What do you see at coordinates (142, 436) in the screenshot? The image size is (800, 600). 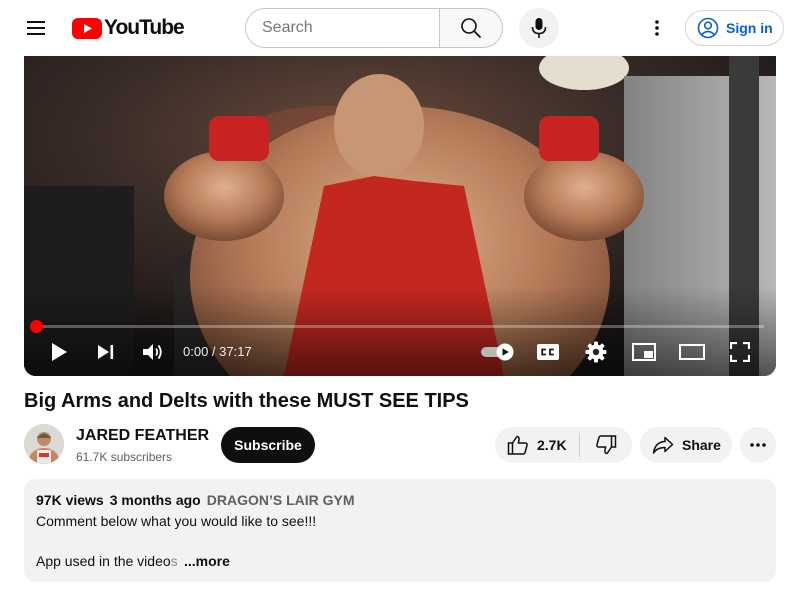 I see `channel-name: JARED FEATHER` at bounding box center [142, 436].